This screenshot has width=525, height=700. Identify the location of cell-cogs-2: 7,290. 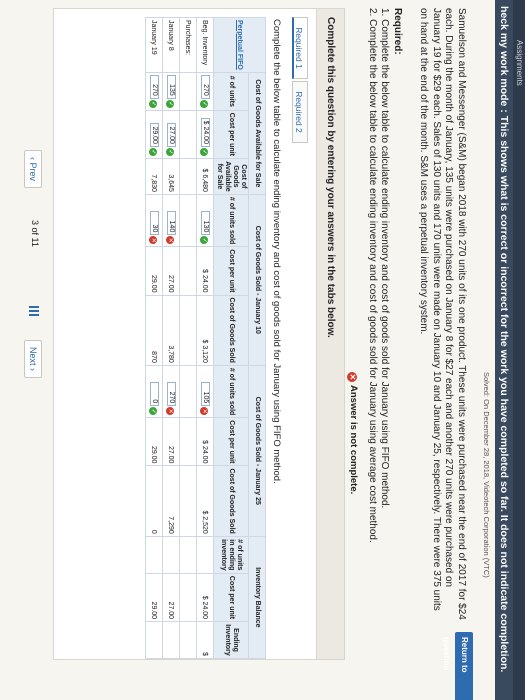
(171, 501).